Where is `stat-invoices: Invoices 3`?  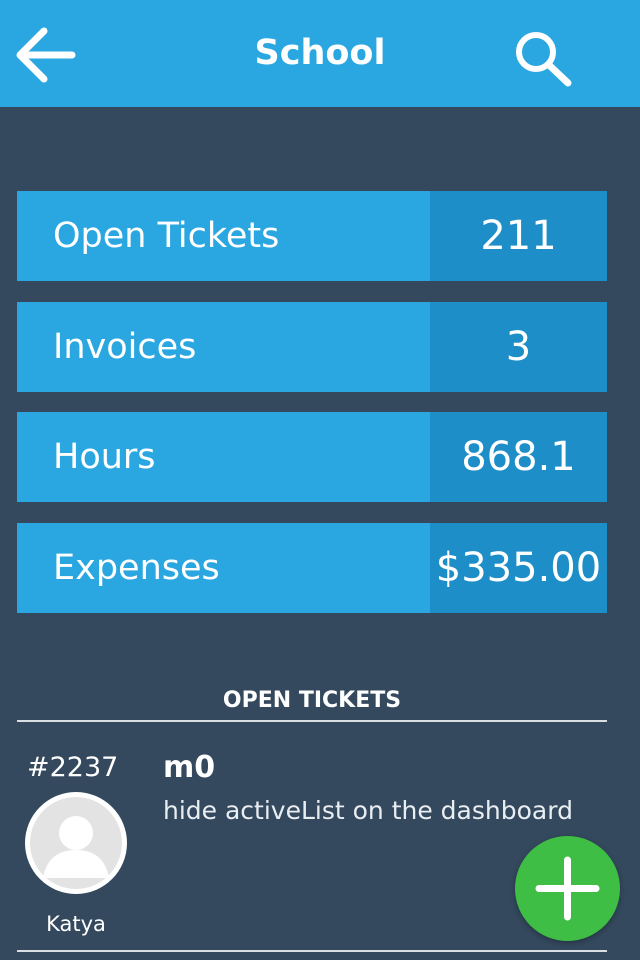
stat-invoices: Invoices 3 is located at coordinates (312, 347).